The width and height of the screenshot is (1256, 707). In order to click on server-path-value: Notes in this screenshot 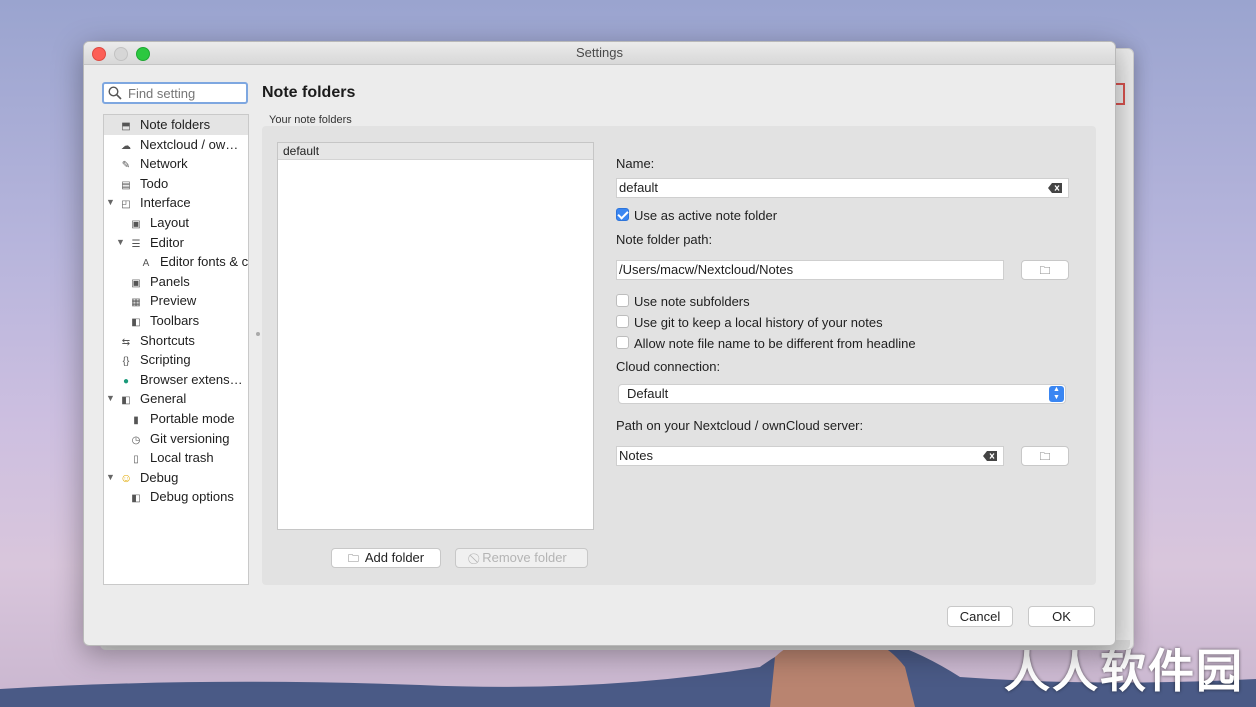, I will do `click(636, 455)`.